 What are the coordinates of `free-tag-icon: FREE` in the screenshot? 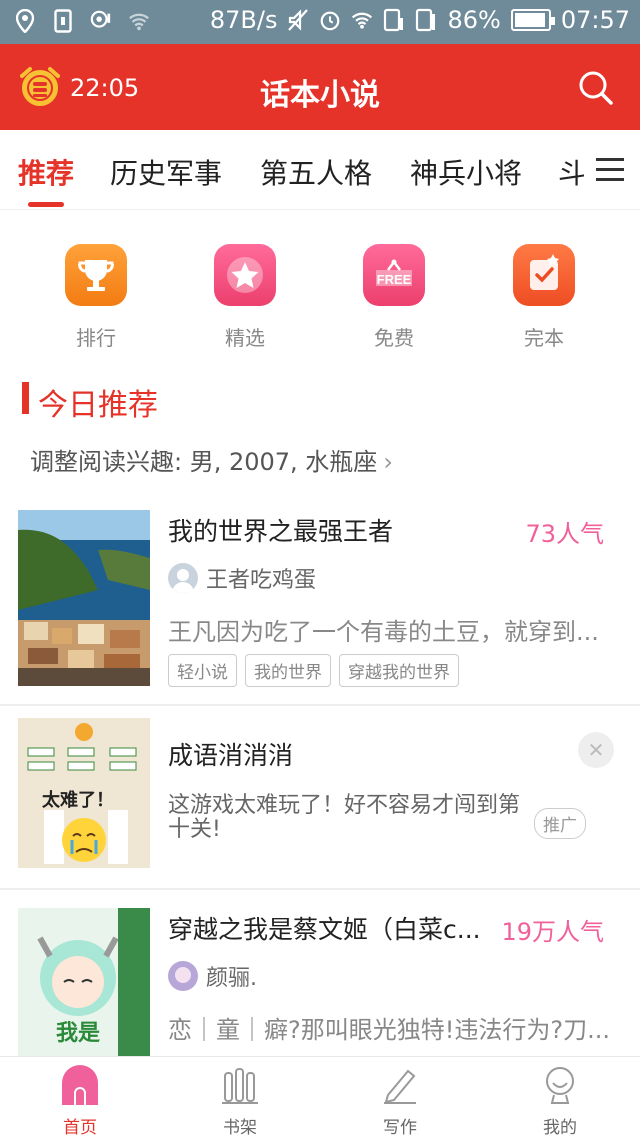 It's located at (394, 275).